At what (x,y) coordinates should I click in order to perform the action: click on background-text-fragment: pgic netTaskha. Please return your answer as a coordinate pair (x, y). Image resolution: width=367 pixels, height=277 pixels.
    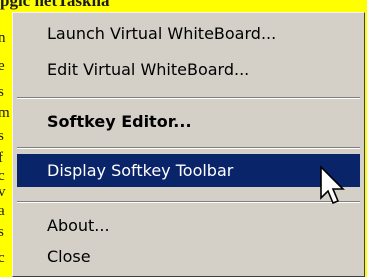
    Looking at the image, I should click on (55, 5).